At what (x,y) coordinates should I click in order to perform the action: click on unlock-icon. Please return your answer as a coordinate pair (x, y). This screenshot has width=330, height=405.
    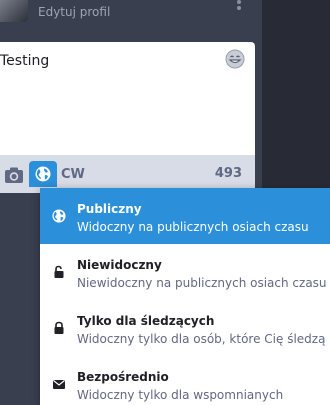
    Looking at the image, I should click on (59, 271).